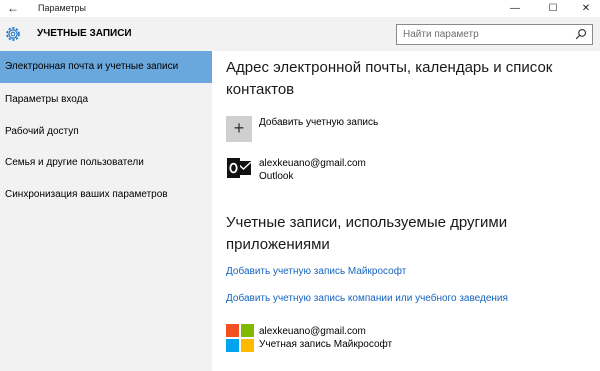 Image resolution: width=600 pixels, height=371 pixels. I want to click on gear-icon, so click(13, 34).